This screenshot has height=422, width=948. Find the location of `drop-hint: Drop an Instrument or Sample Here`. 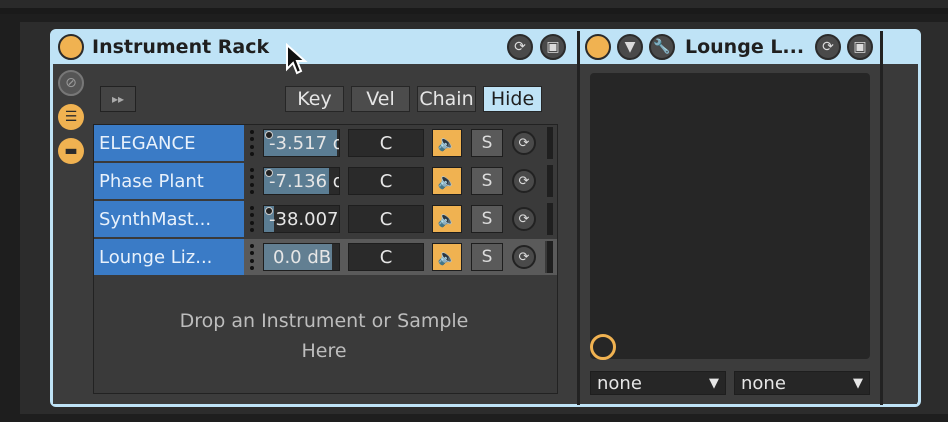

drop-hint: Drop an Instrument or Sample Here is located at coordinates (324, 336).